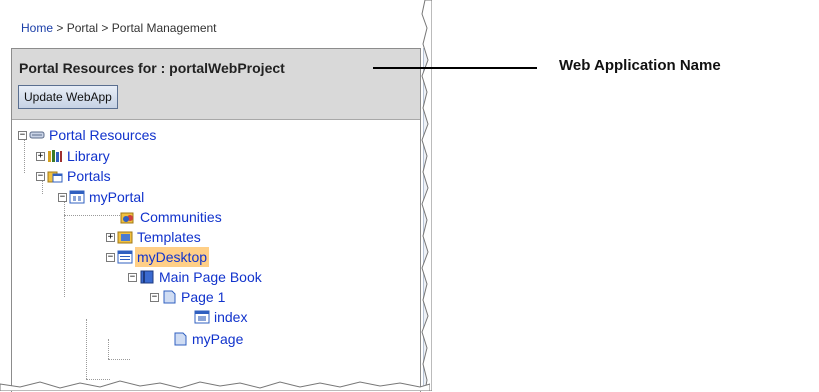  What do you see at coordinates (125, 257) in the screenshot?
I see `desktop-icon` at bounding box center [125, 257].